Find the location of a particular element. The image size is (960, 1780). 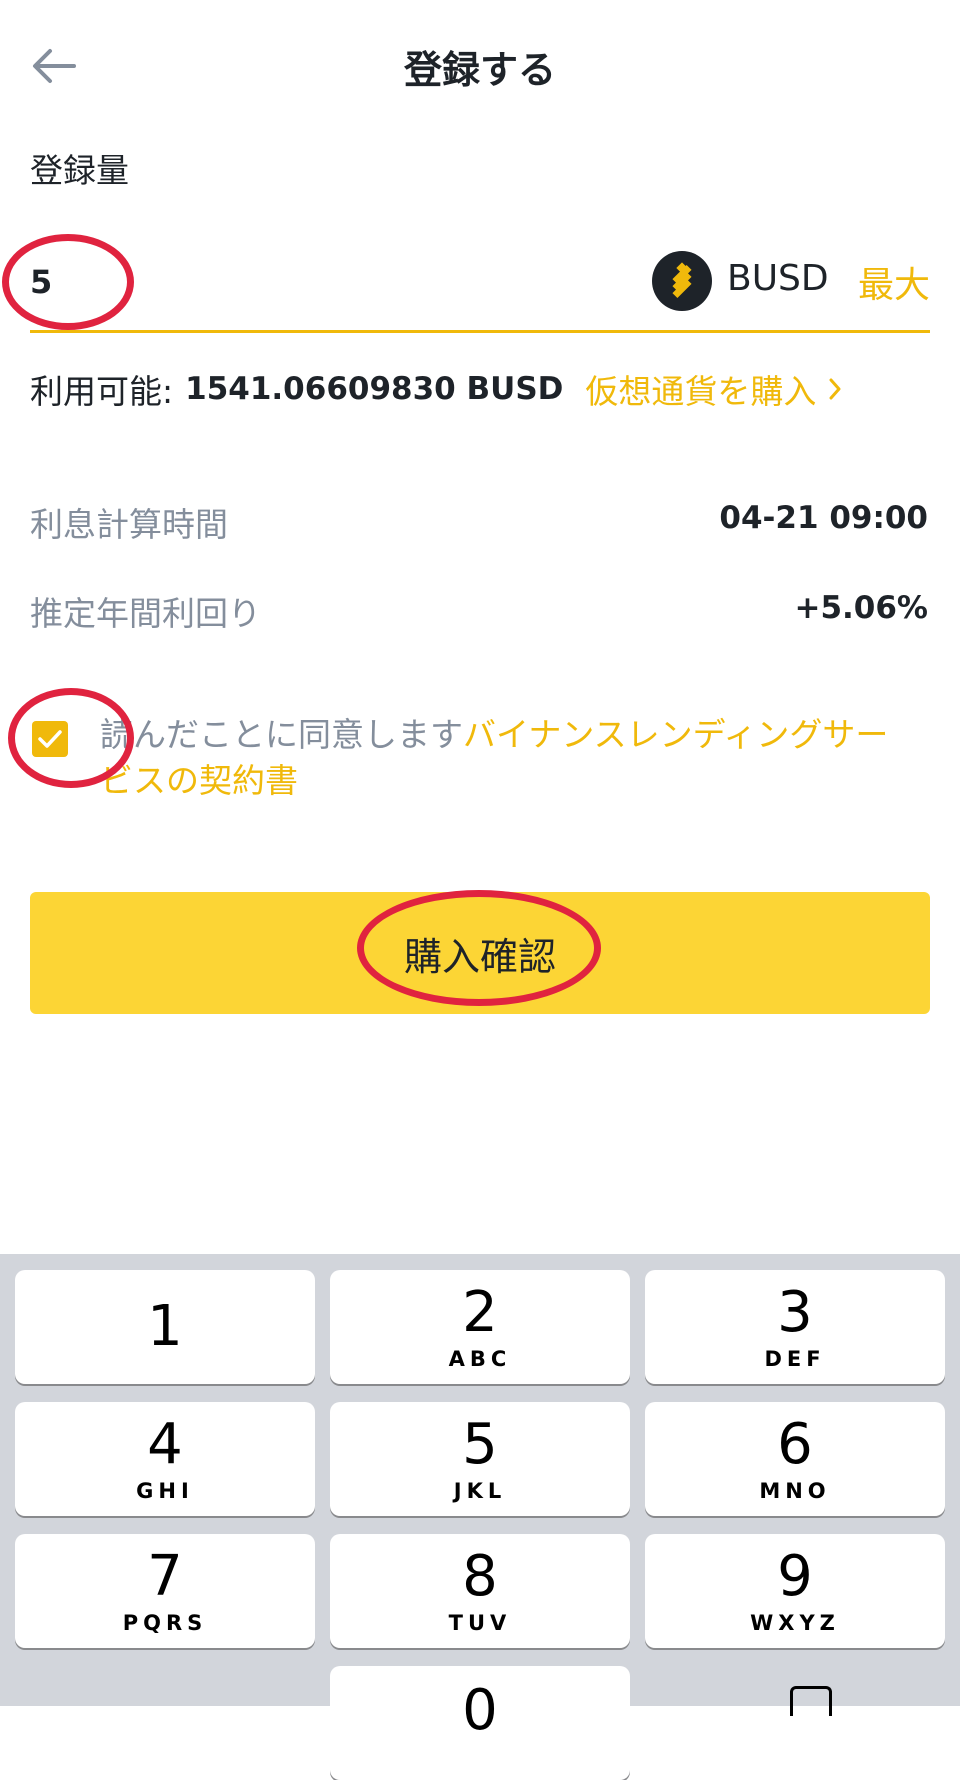

key-digit: 4 is located at coordinates (165, 1444).